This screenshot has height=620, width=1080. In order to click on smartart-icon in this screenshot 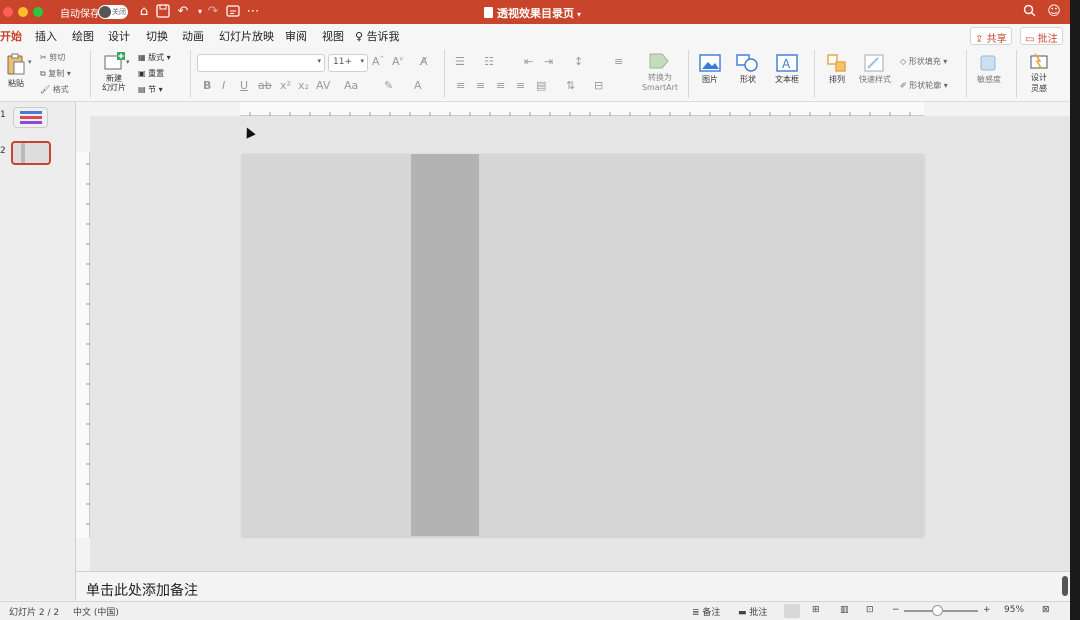, I will do `click(659, 61)`.